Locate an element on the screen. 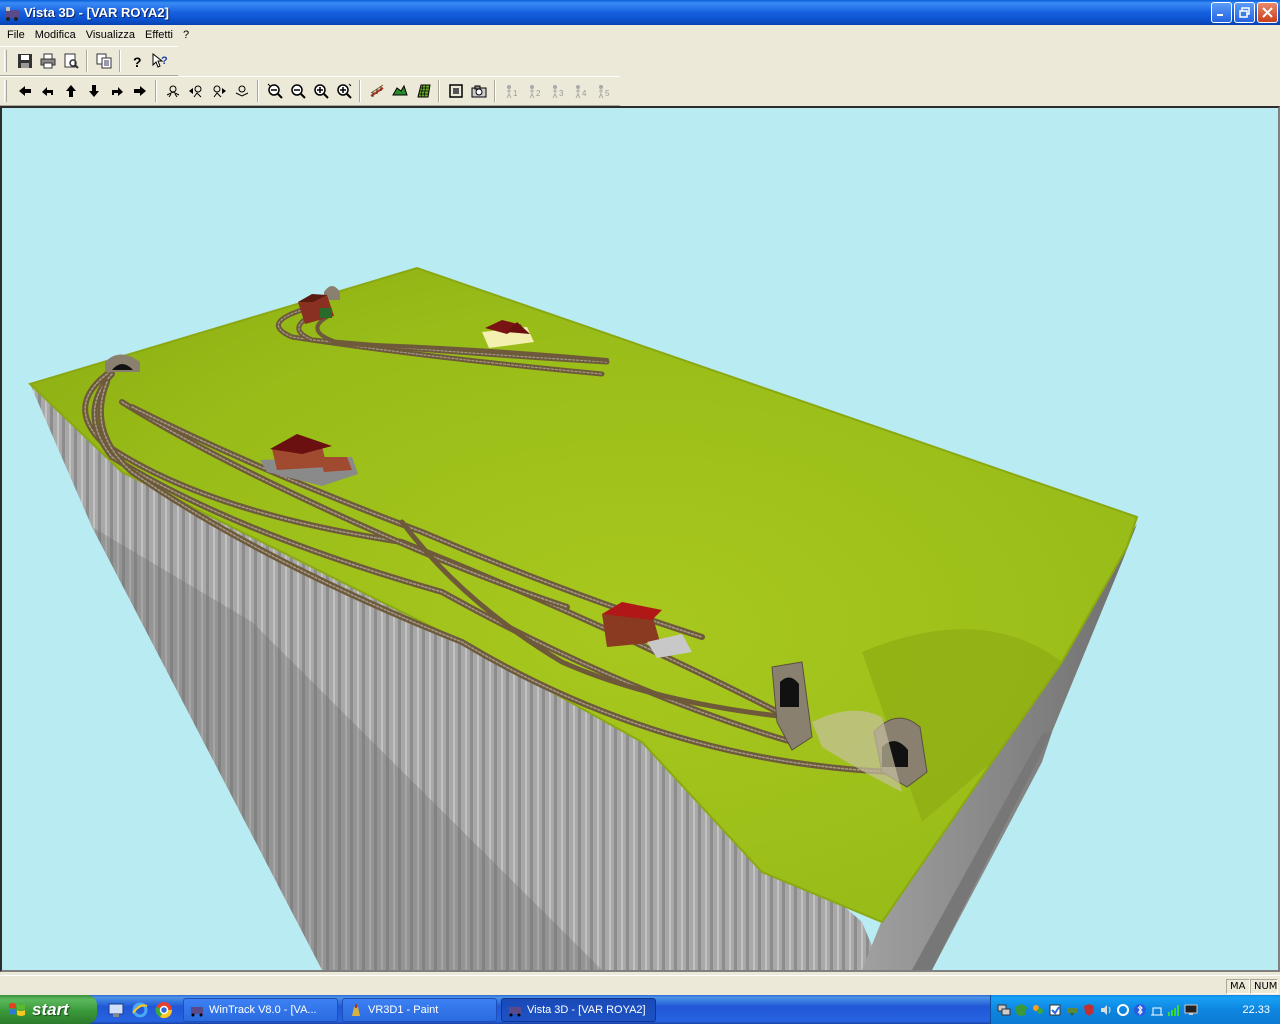  menu-help: ? is located at coordinates (186, 35).